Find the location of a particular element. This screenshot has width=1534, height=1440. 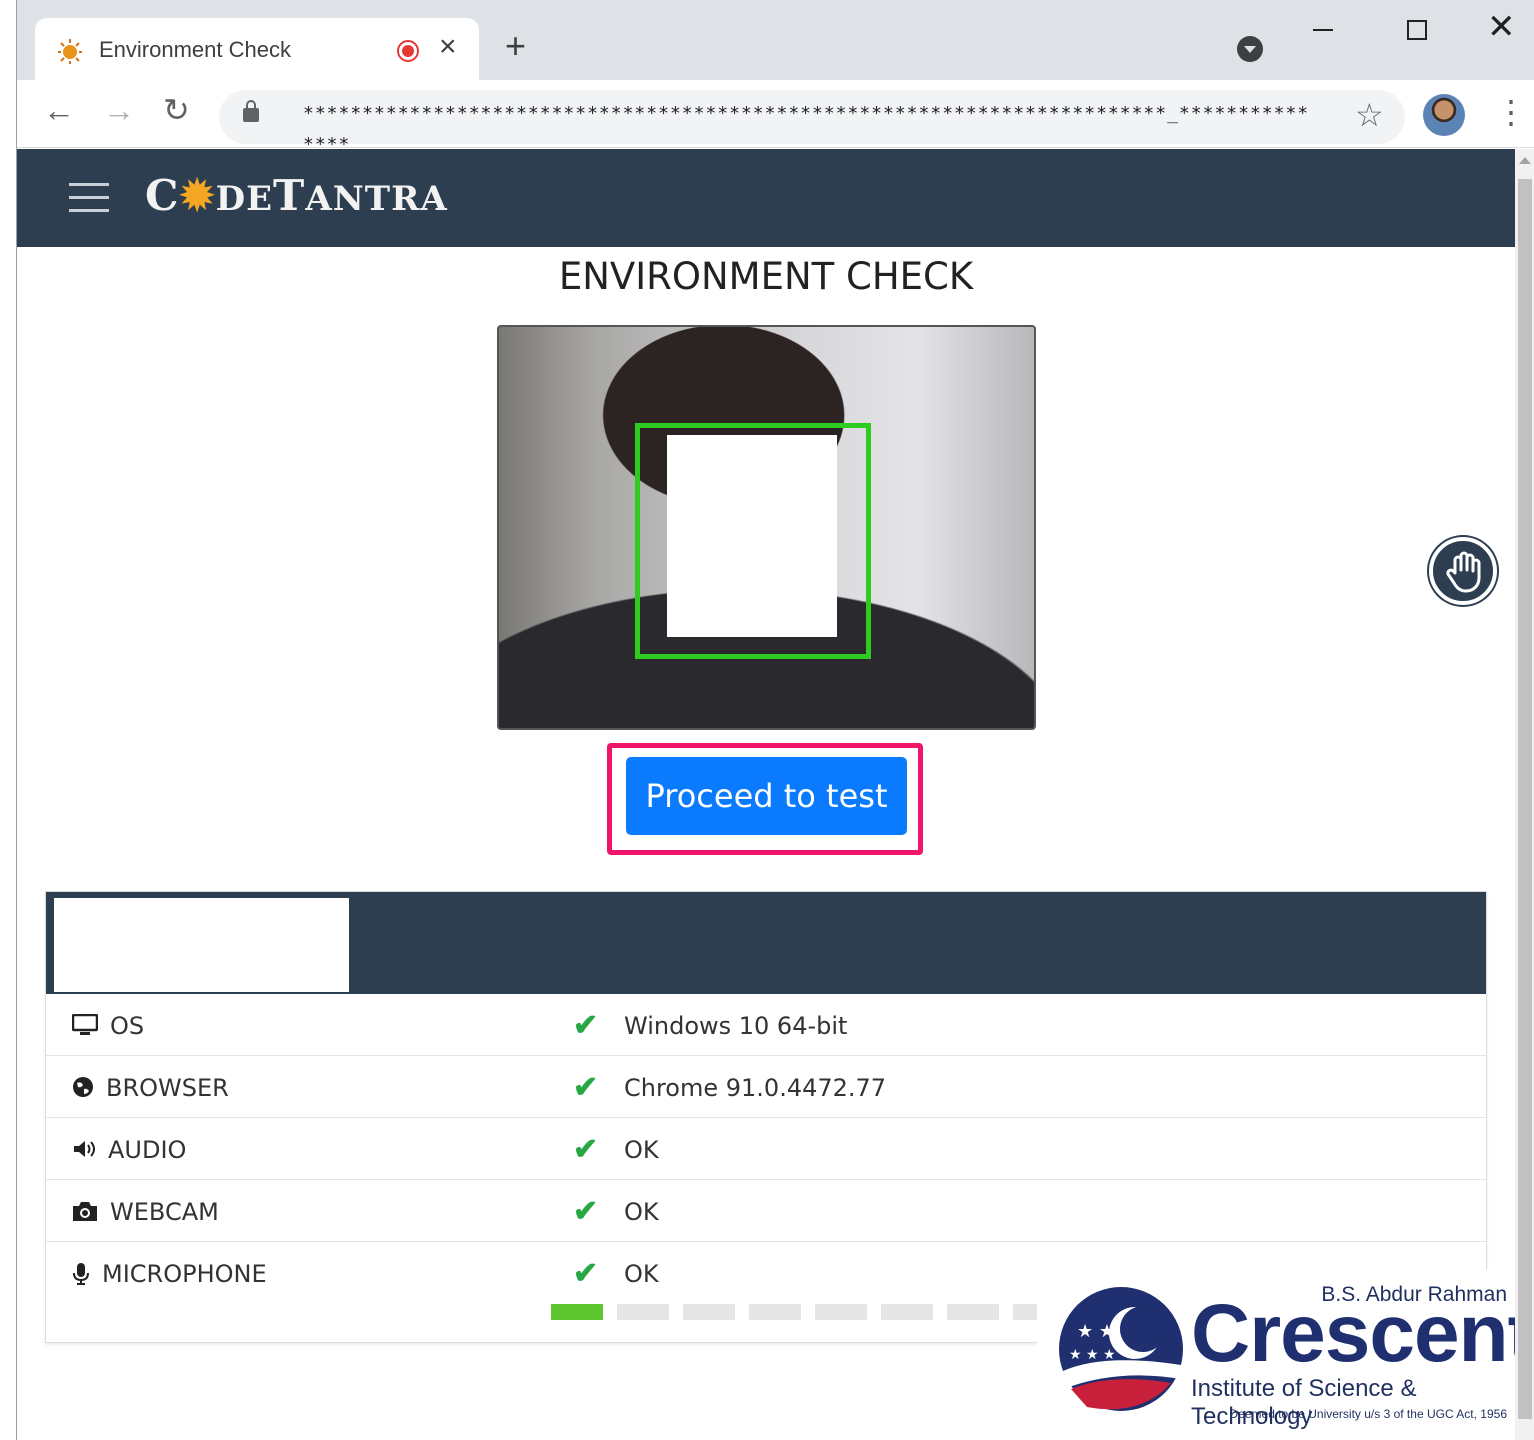

camera-icon is located at coordinates (85, 1211).